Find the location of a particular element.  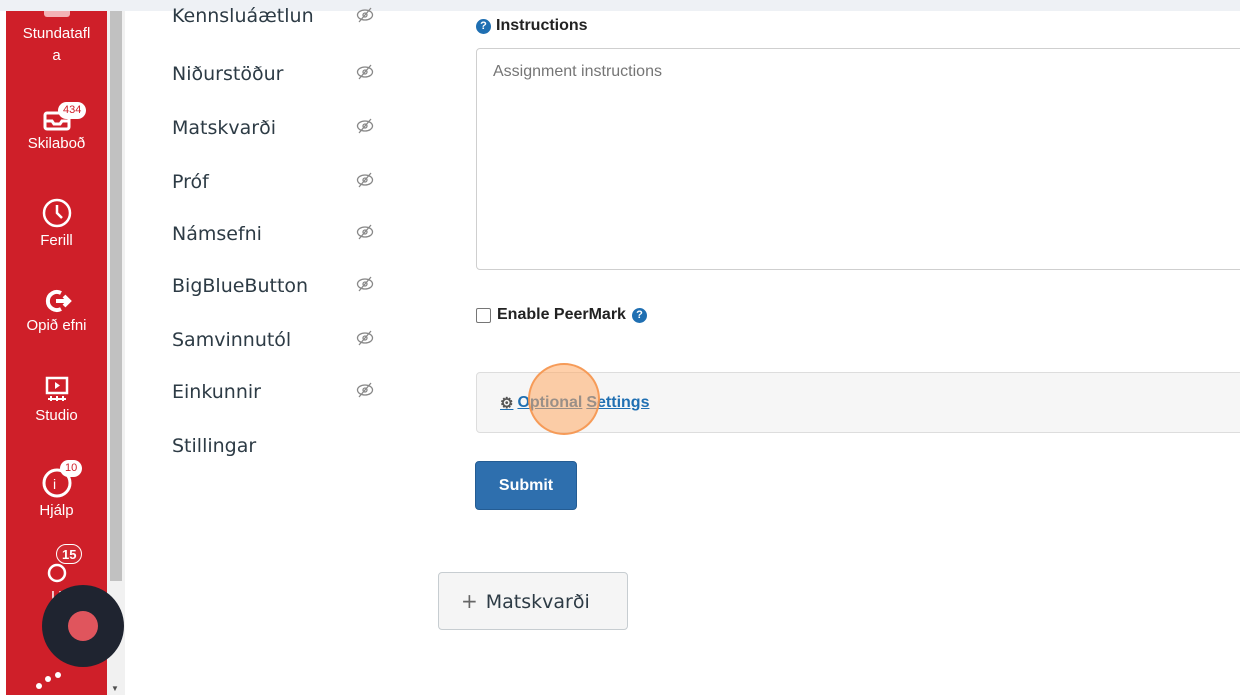

nav-item-help: i 10 Hjálp is located at coordinates (56, 491).